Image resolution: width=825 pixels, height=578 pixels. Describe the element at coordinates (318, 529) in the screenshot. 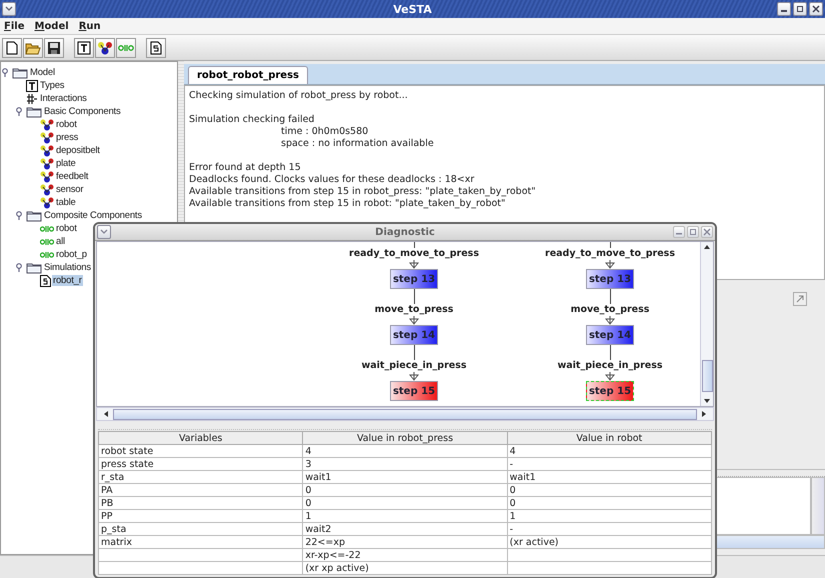

I see `table-cell: wait2` at that location.